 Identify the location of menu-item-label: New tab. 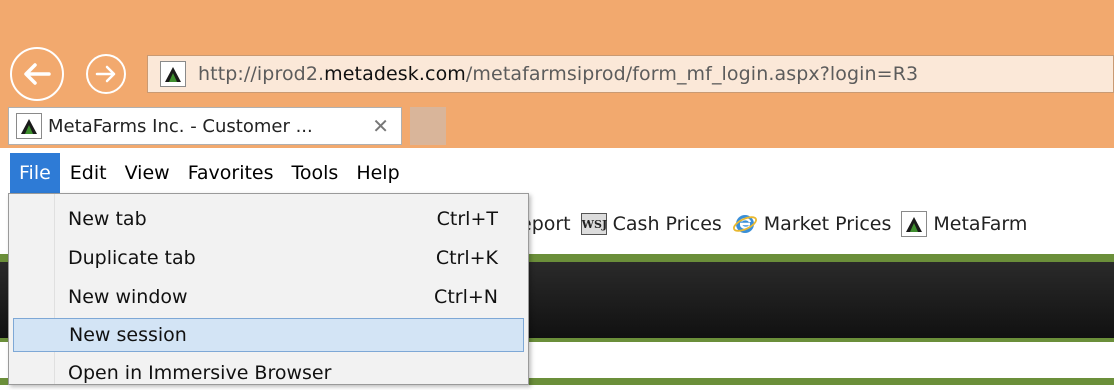
(107, 219).